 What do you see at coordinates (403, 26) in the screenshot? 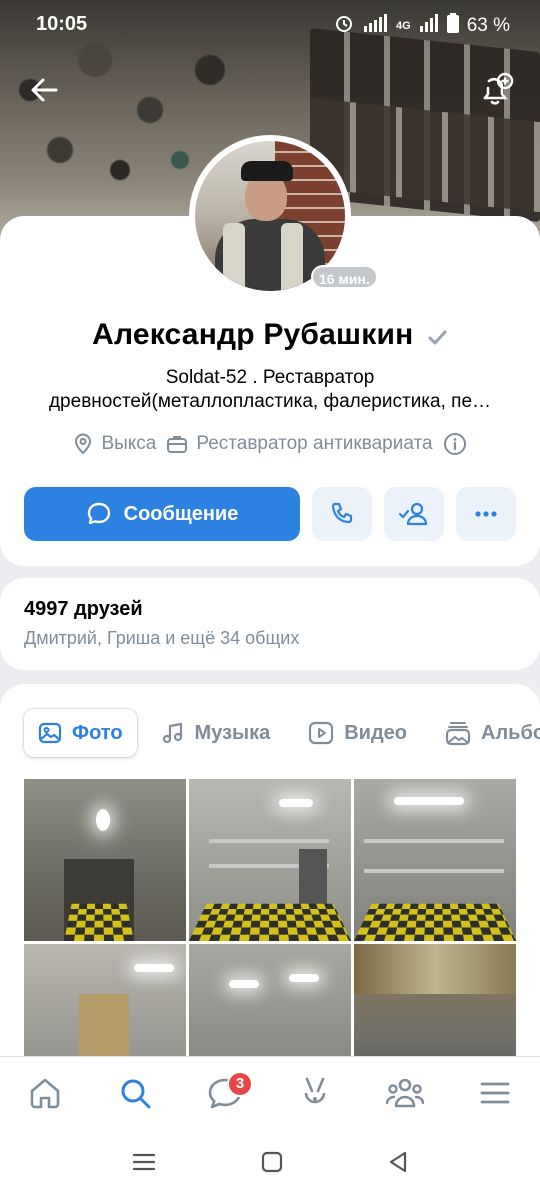
I see `network-type-label: 4G` at bounding box center [403, 26].